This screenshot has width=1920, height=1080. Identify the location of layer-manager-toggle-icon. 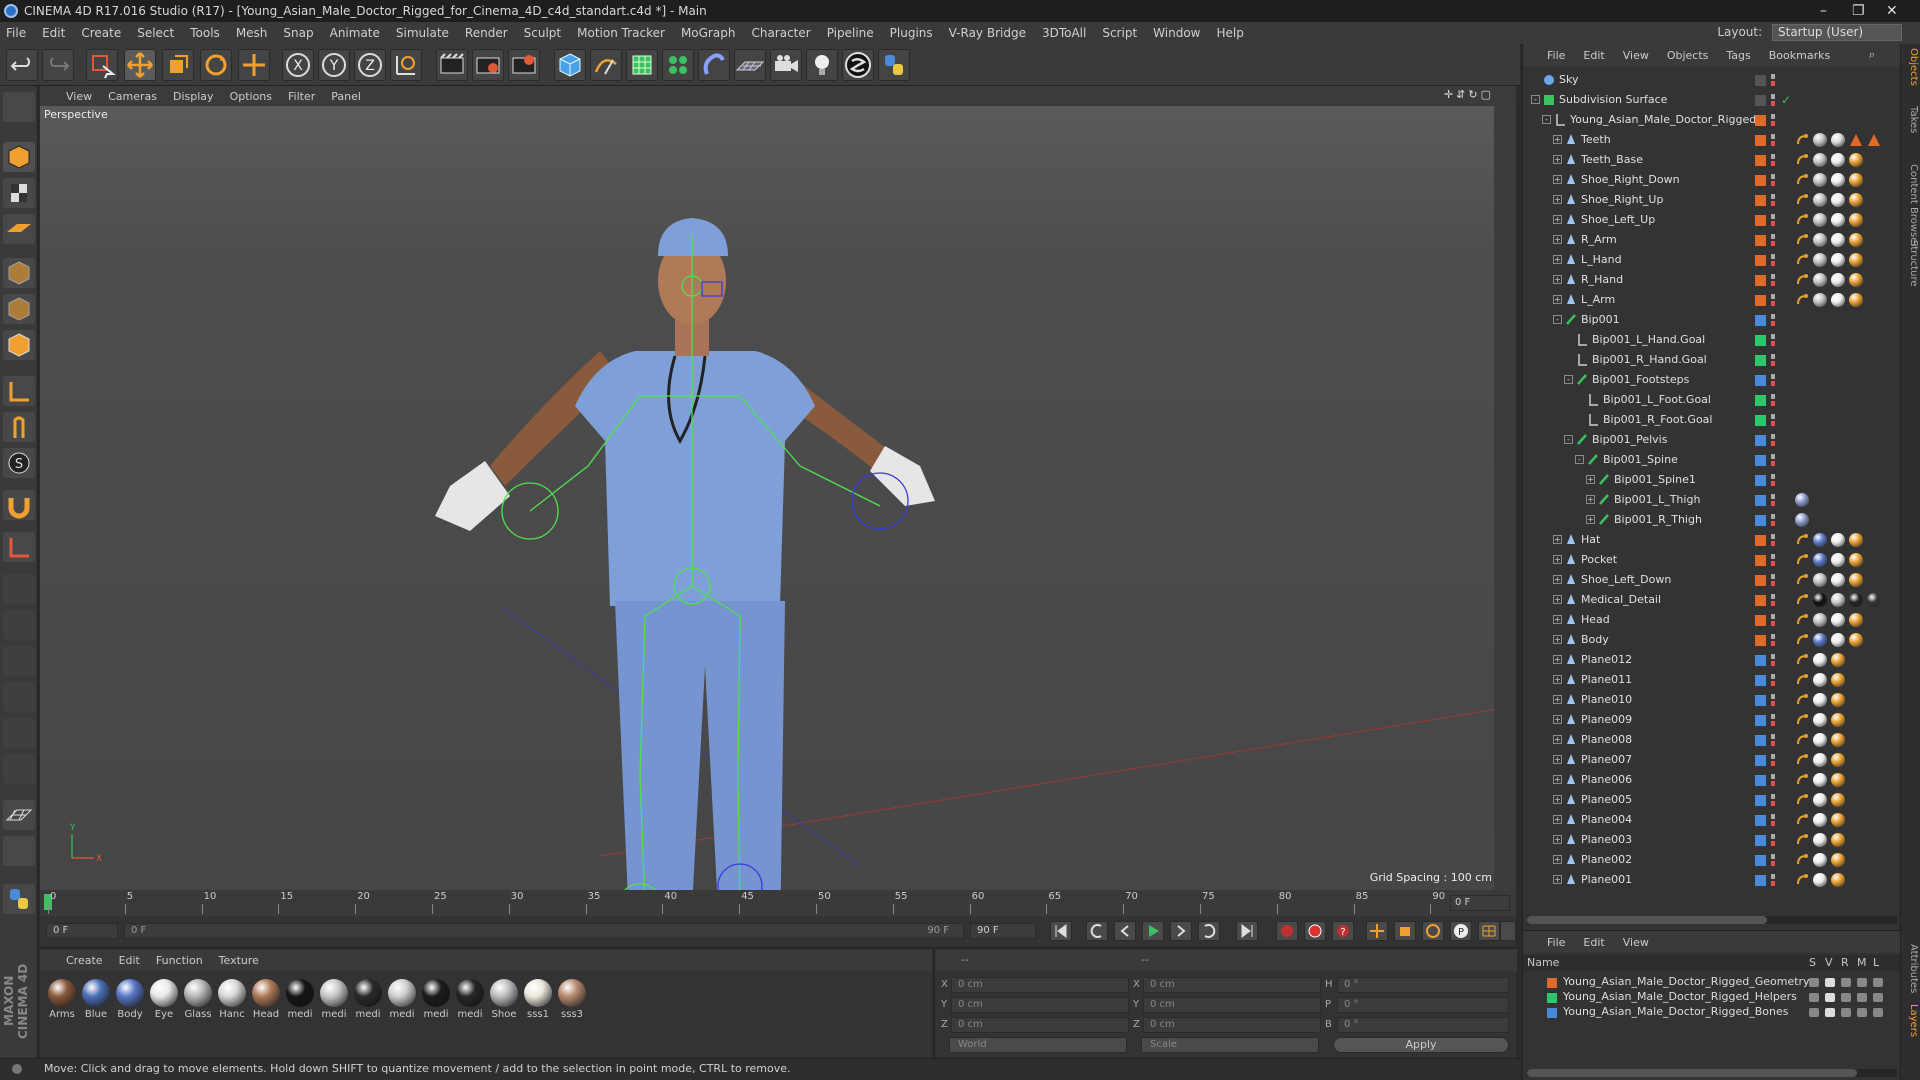
(1862, 997).